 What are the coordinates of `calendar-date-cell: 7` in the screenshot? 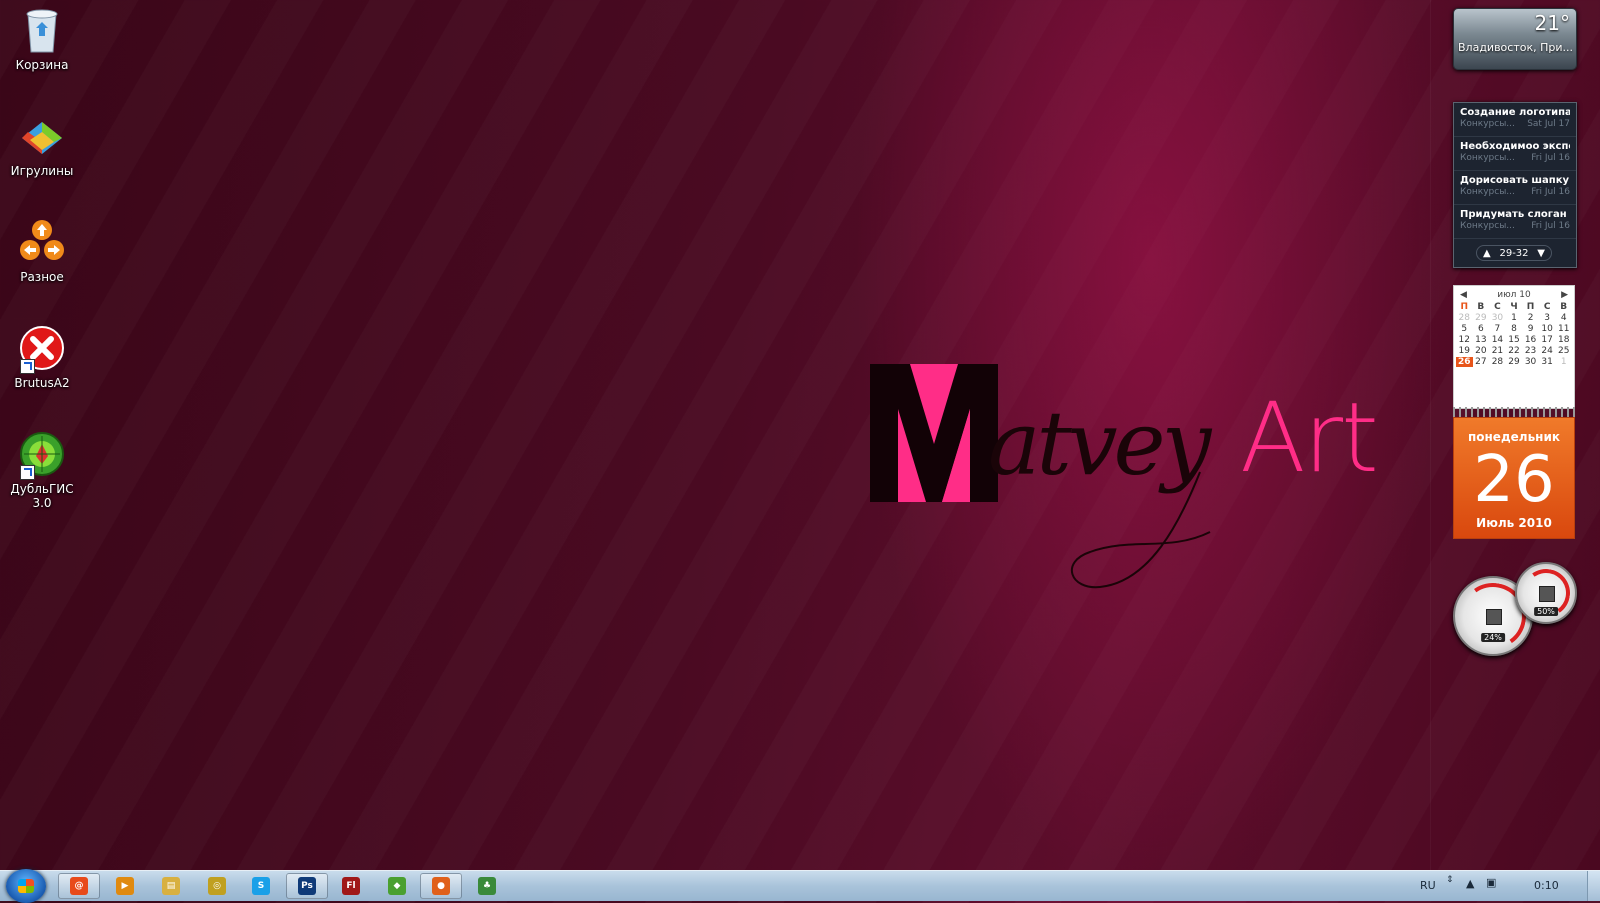 It's located at (1497, 329).